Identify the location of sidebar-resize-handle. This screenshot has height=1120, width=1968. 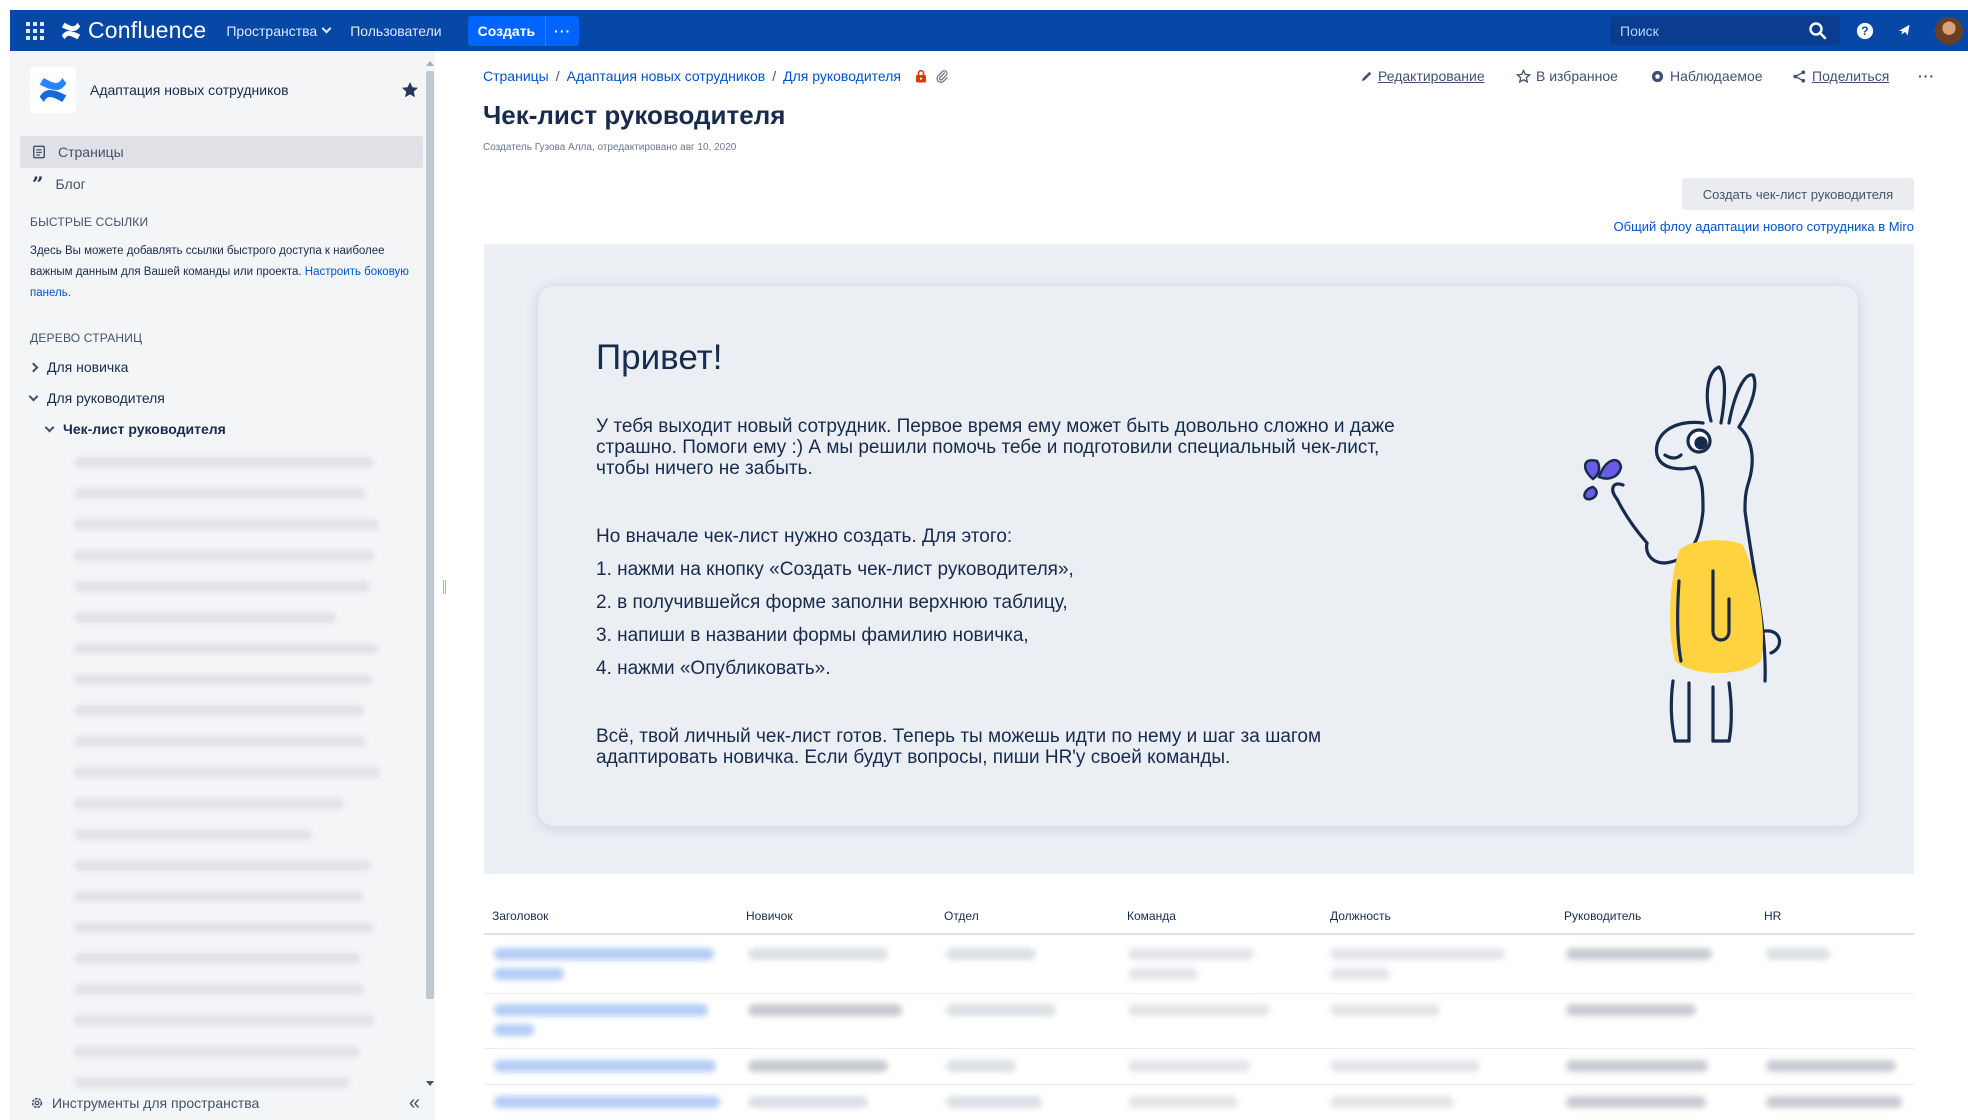
(444, 587).